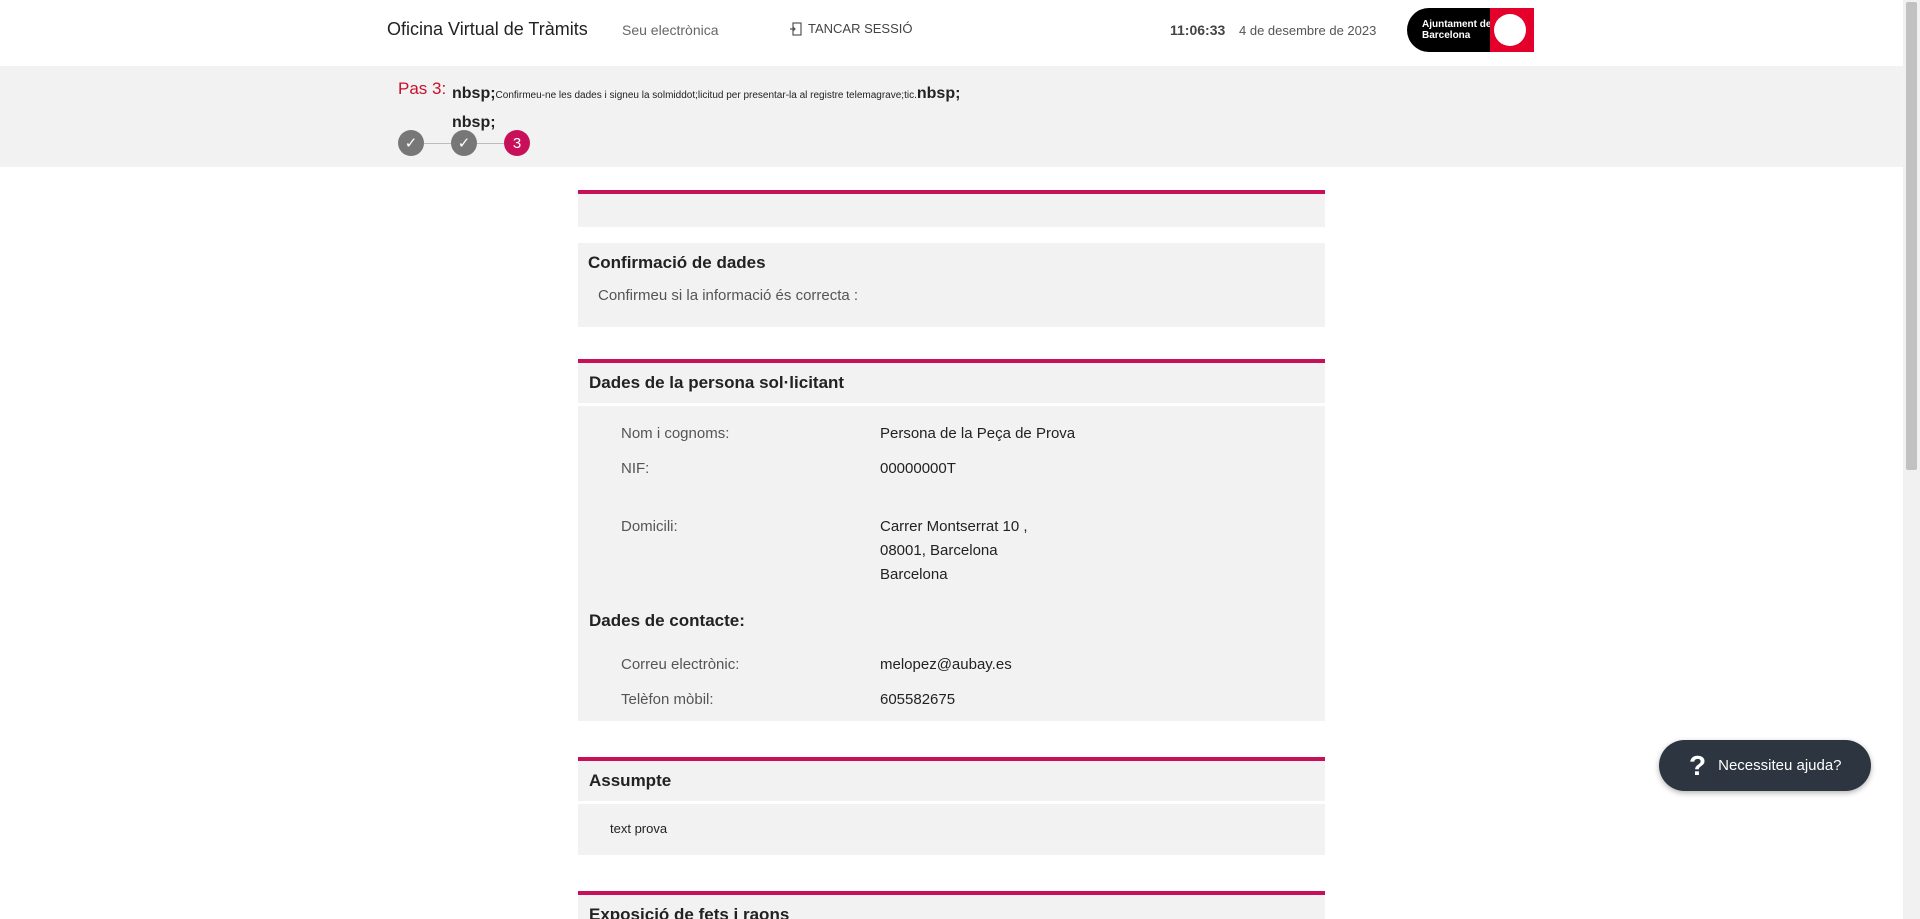 This screenshot has height=919, width=1920. I want to click on clock-time: 11:06:33, so click(1198, 30).